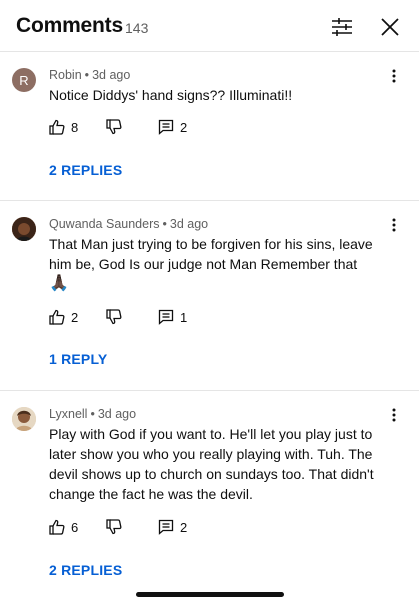 The height and width of the screenshot is (600, 419). I want to click on comment-count: 143, so click(137, 28).